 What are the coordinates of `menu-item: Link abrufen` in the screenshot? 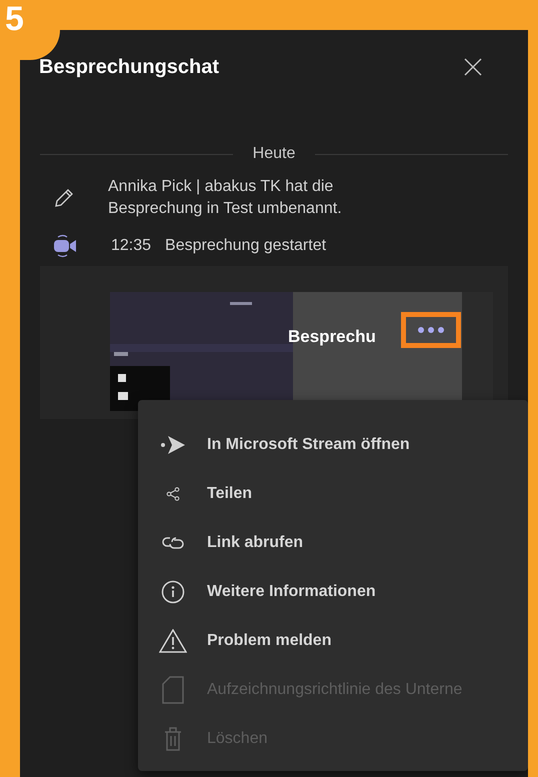 It's located at (333, 542).